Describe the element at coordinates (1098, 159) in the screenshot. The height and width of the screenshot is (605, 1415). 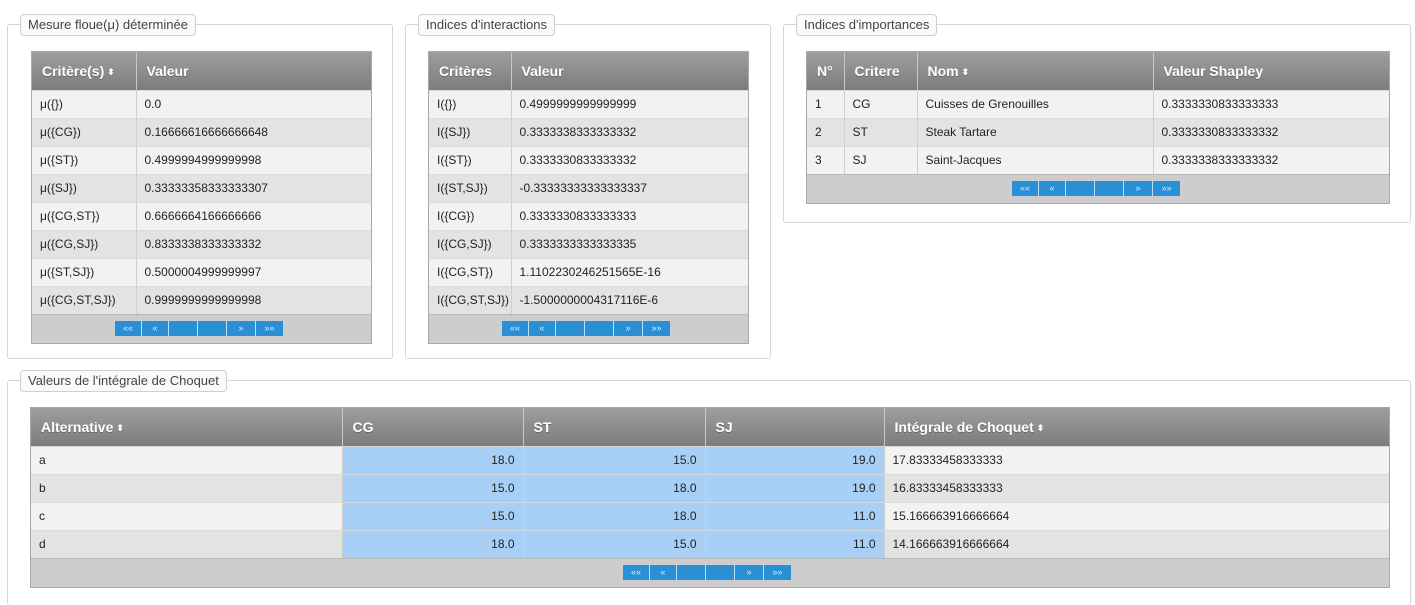
I see `table-row: 3 SJ Saint-Jacques 0.3333338333333332` at that location.